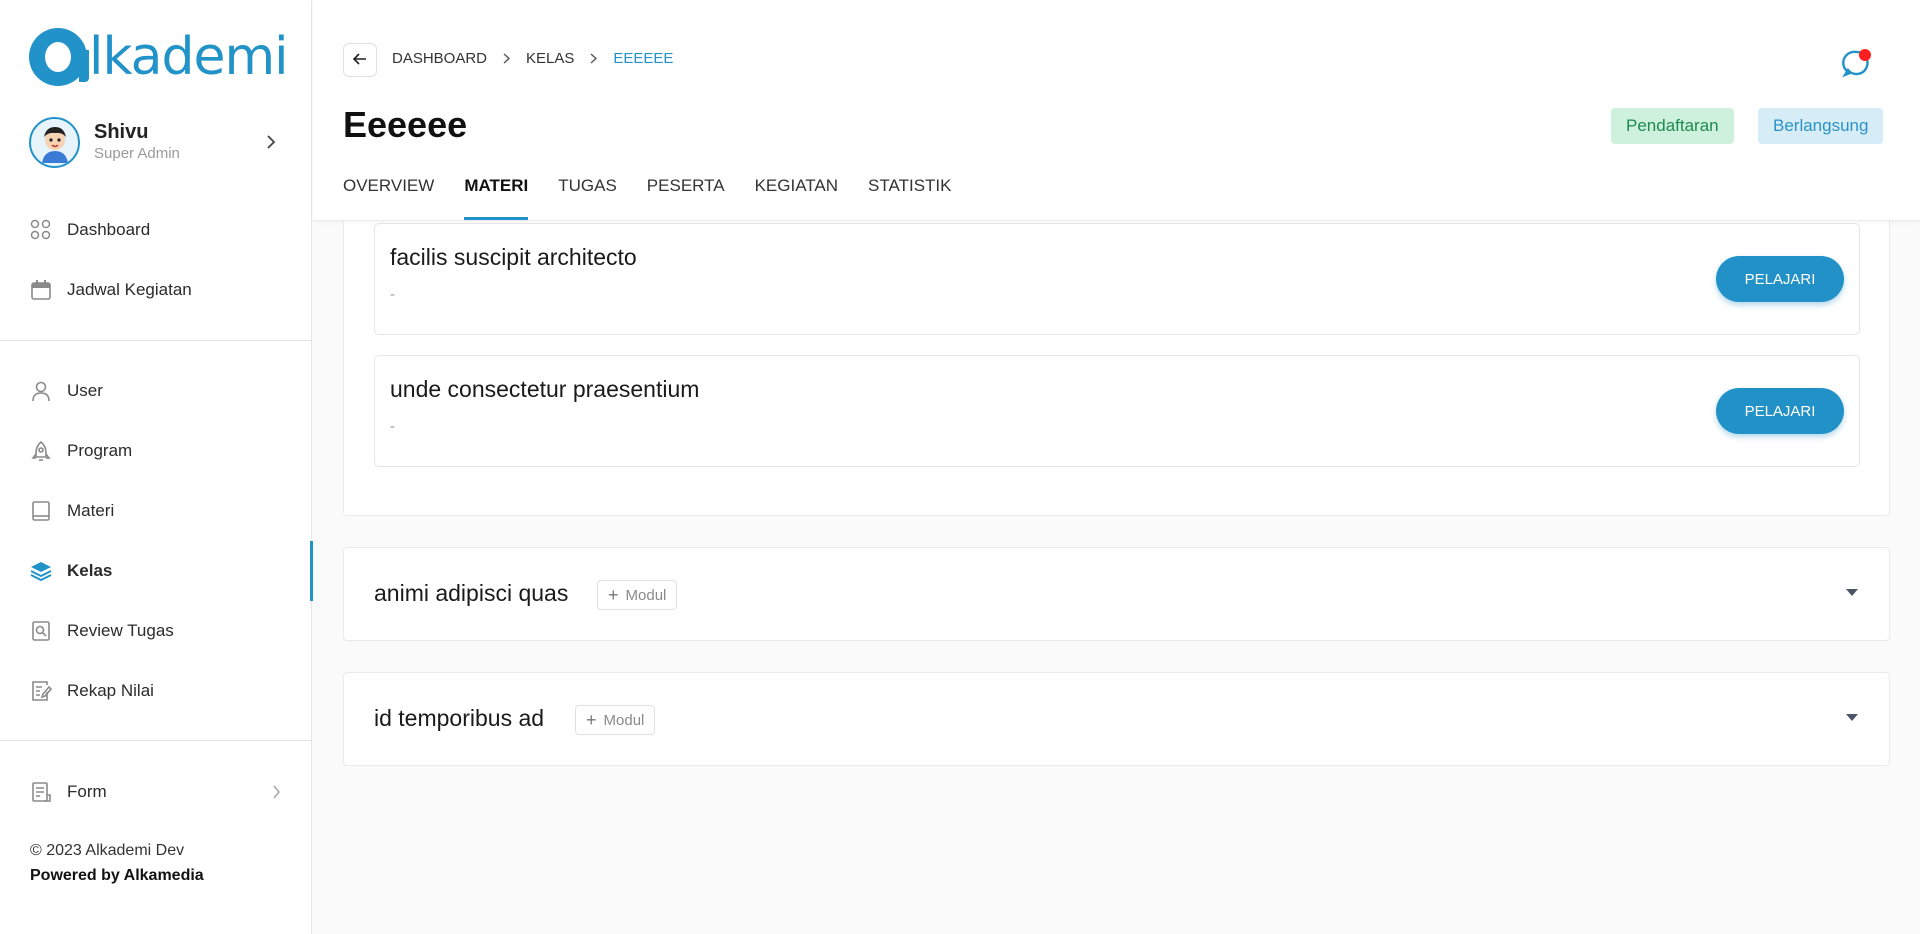 The height and width of the screenshot is (934, 1920). Describe the element at coordinates (41, 631) in the screenshot. I see `search-doc-icon` at that location.